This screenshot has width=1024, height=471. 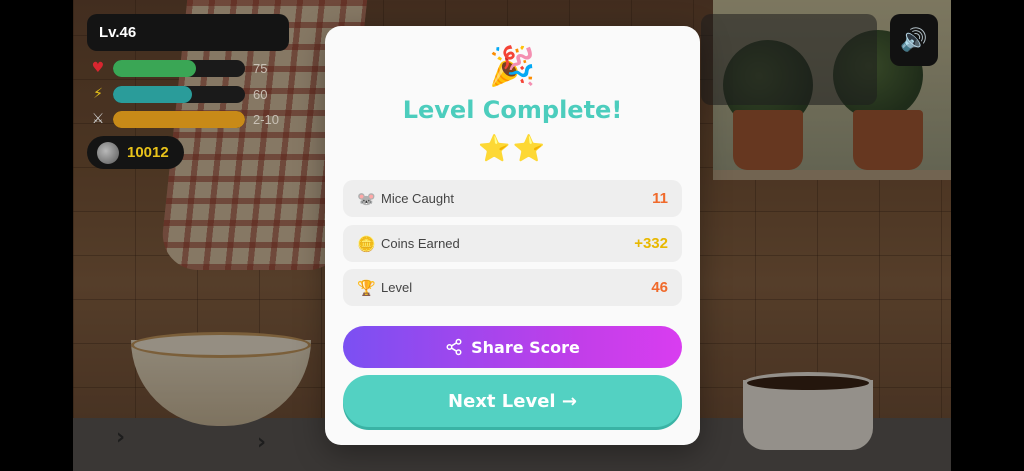 I want to click on coin-amount: 10012, so click(x=148, y=152).